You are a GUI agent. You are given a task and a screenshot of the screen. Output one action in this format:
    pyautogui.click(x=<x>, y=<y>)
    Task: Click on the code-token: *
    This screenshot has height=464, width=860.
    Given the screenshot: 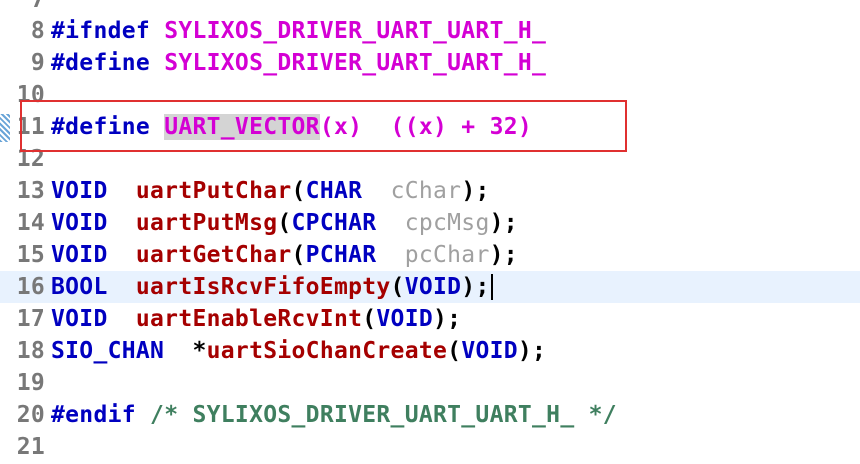 What is the action you would take?
    pyautogui.click(x=185, y=351)
    